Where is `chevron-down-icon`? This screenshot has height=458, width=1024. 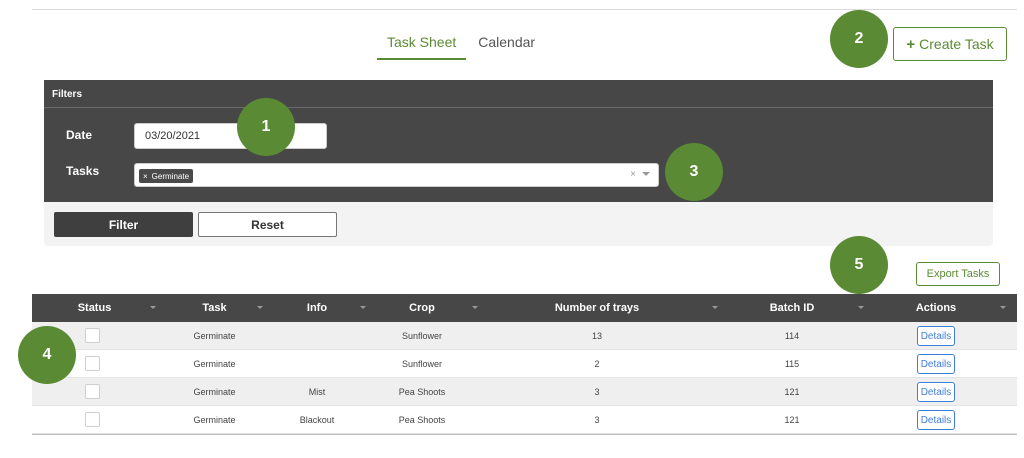
chevron-down-icon is located at coordinates (646, 174).